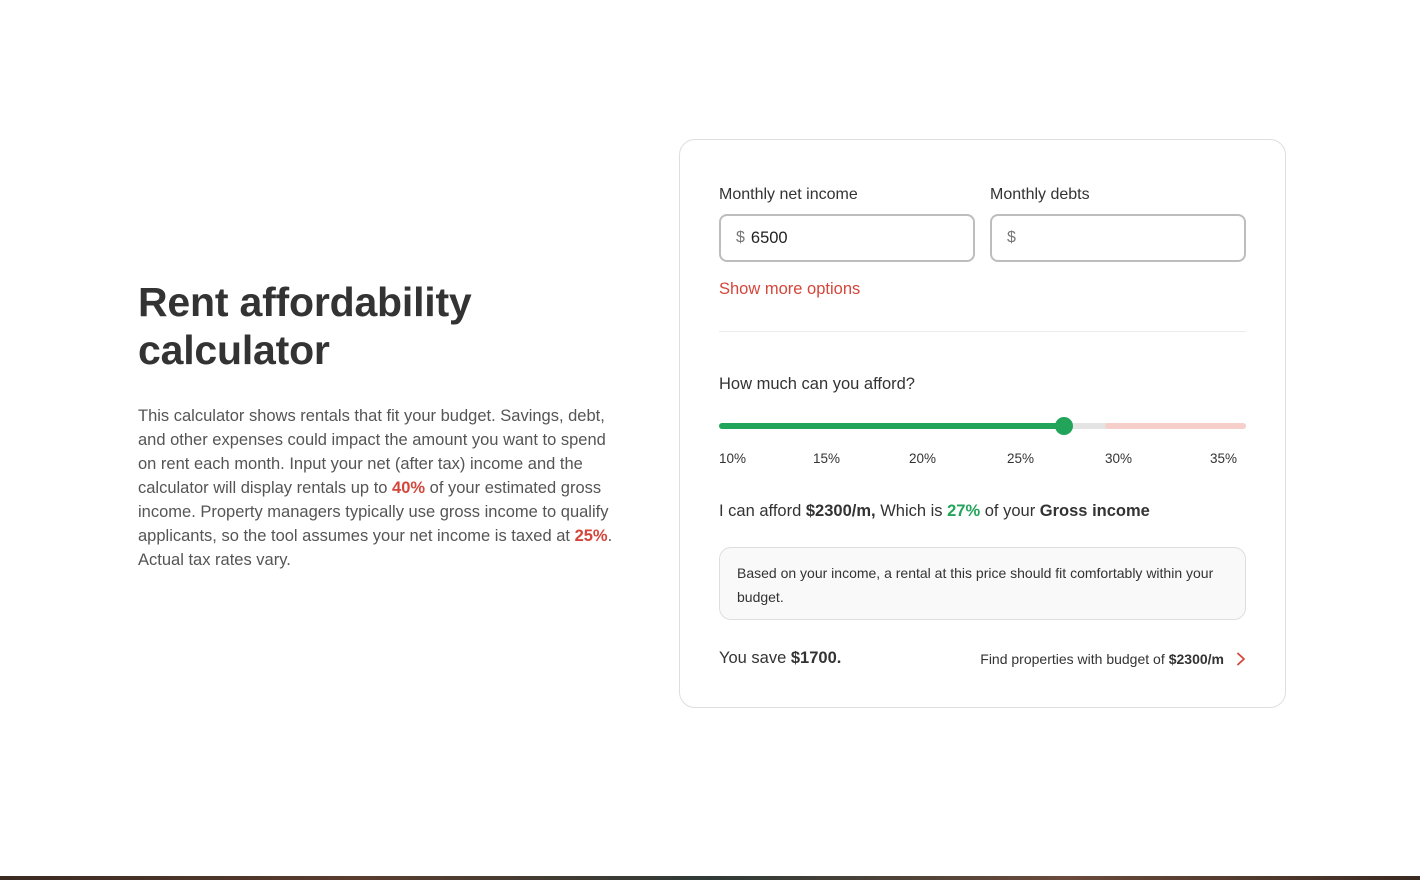 Image resolution: width=1420 pixels, height=880 pixels. I want to click on income-input, so click(845, 238).